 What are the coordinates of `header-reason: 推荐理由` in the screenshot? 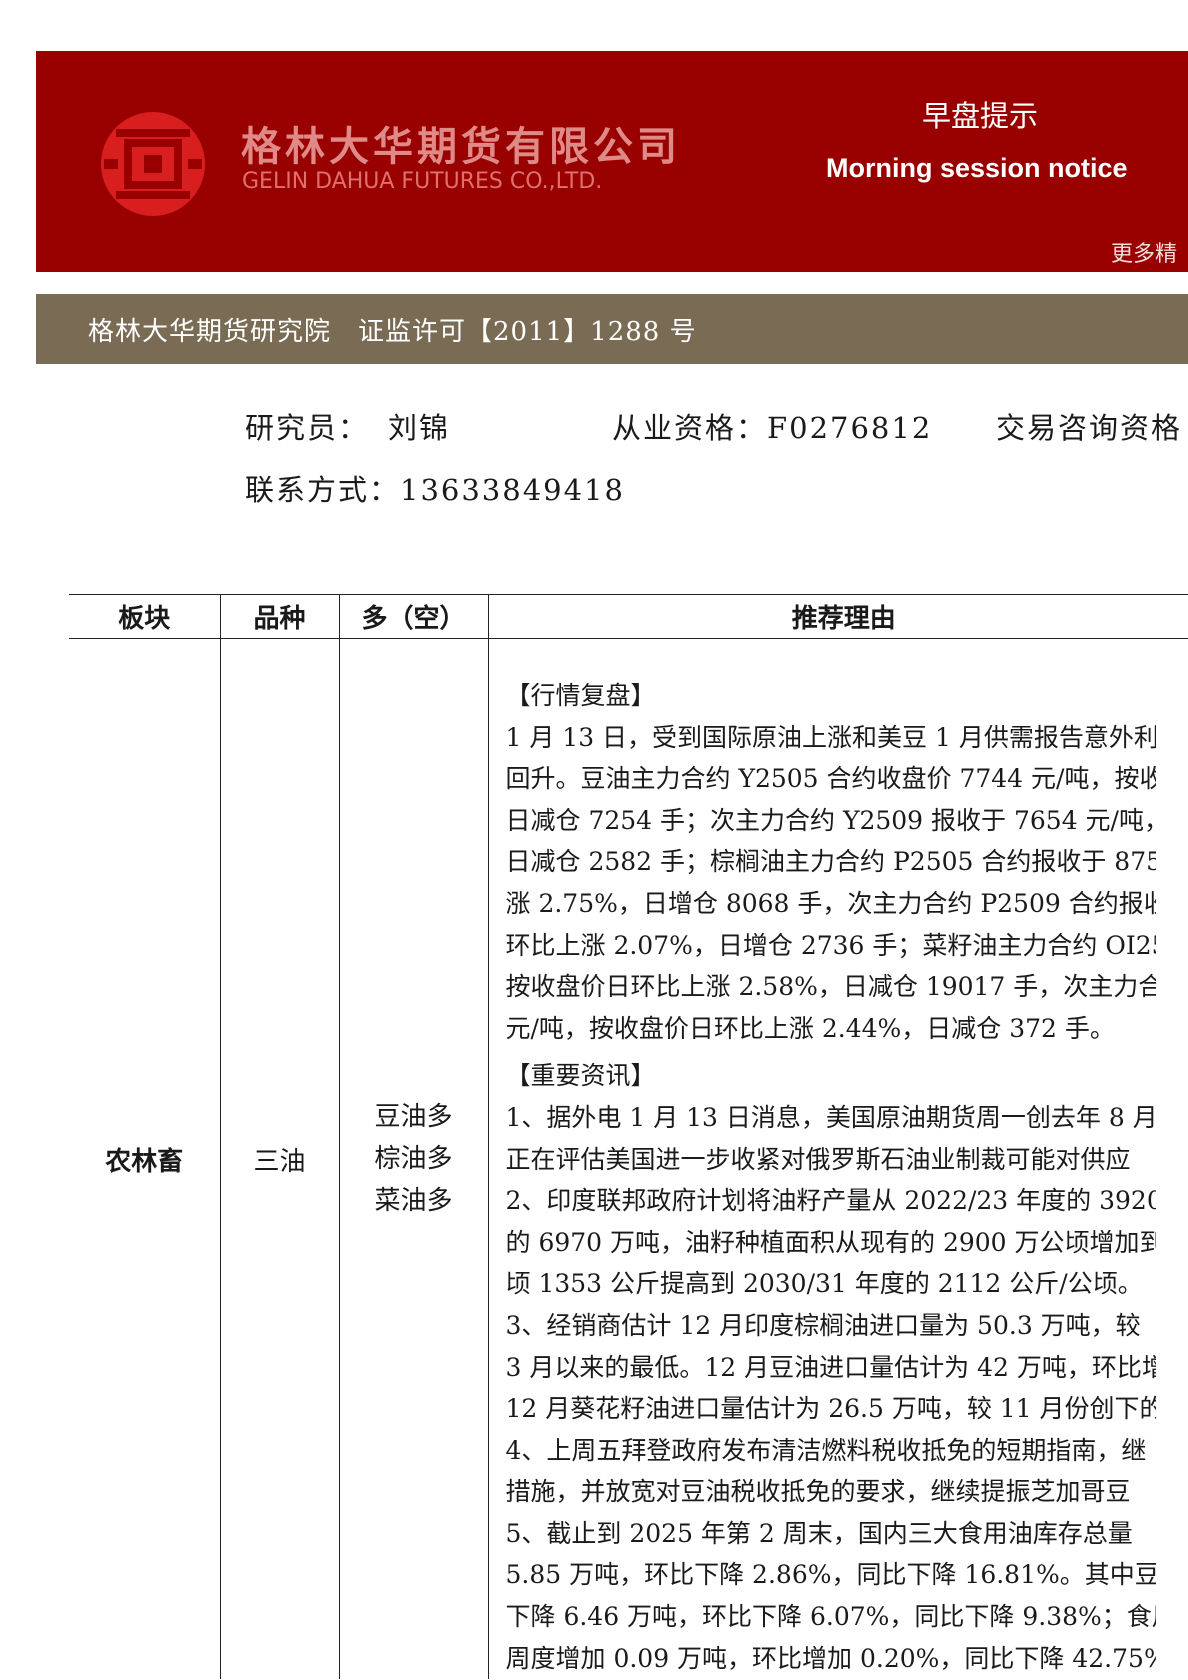 It's located at (837, 616).